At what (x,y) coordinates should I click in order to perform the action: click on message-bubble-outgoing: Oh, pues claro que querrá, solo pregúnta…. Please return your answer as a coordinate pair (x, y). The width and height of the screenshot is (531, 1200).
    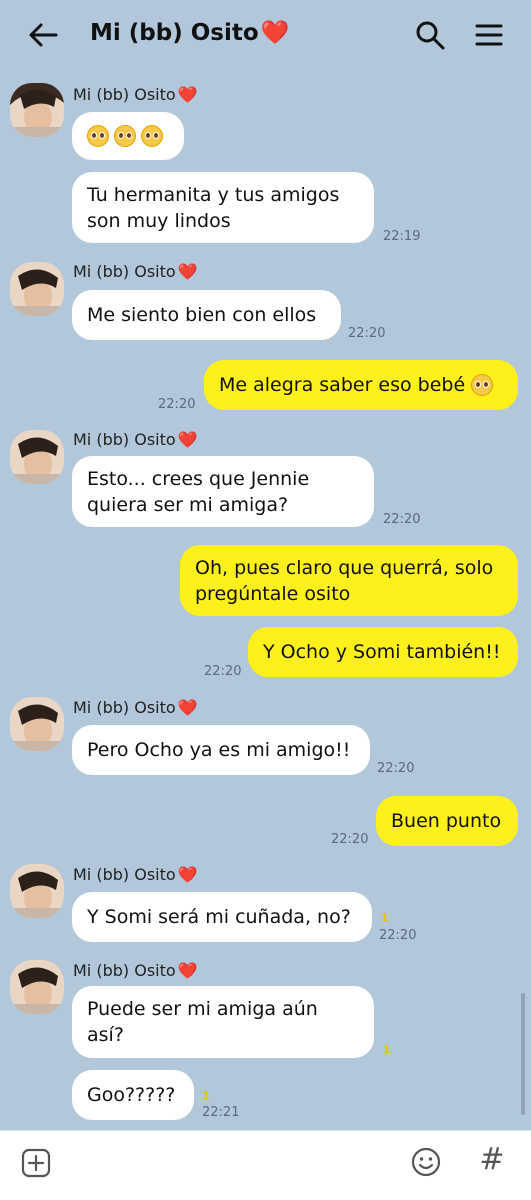
    Looking at the image, I should click on (349, 580).